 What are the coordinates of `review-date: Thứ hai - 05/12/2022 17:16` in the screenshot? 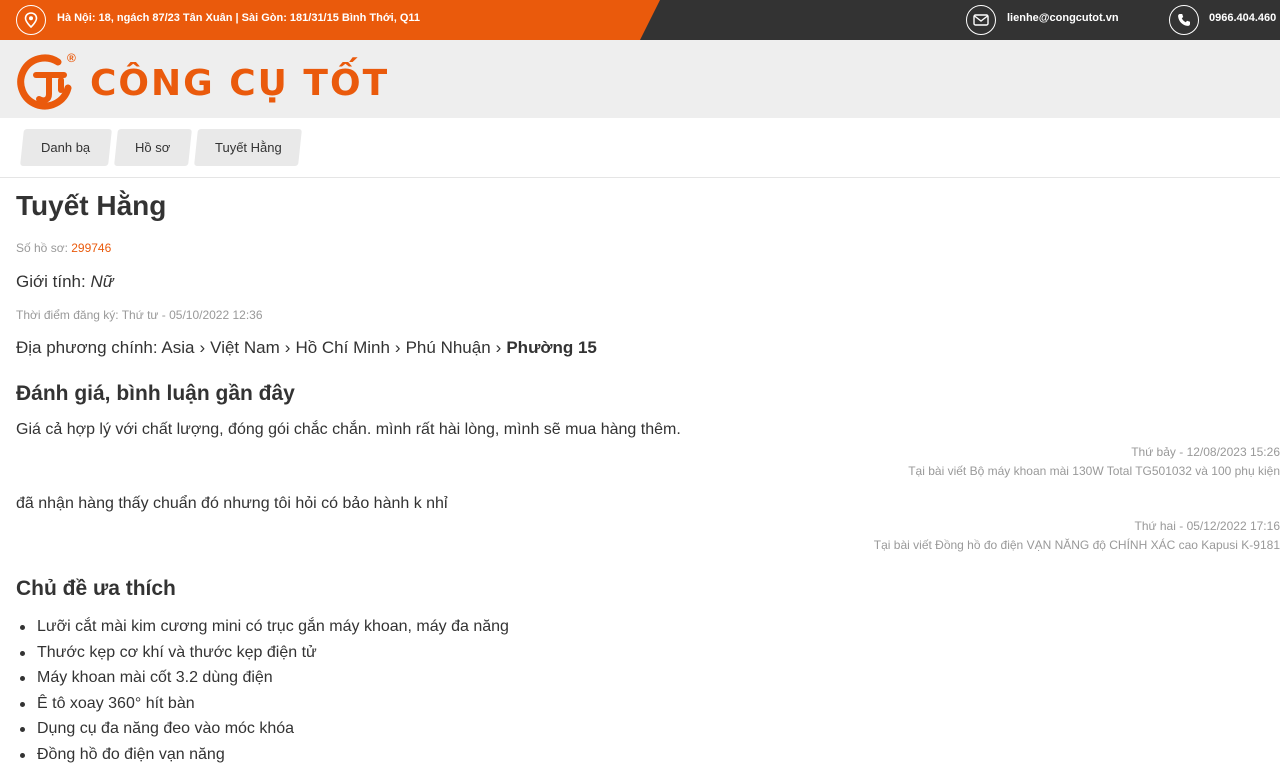 It's located at (1207, 526).